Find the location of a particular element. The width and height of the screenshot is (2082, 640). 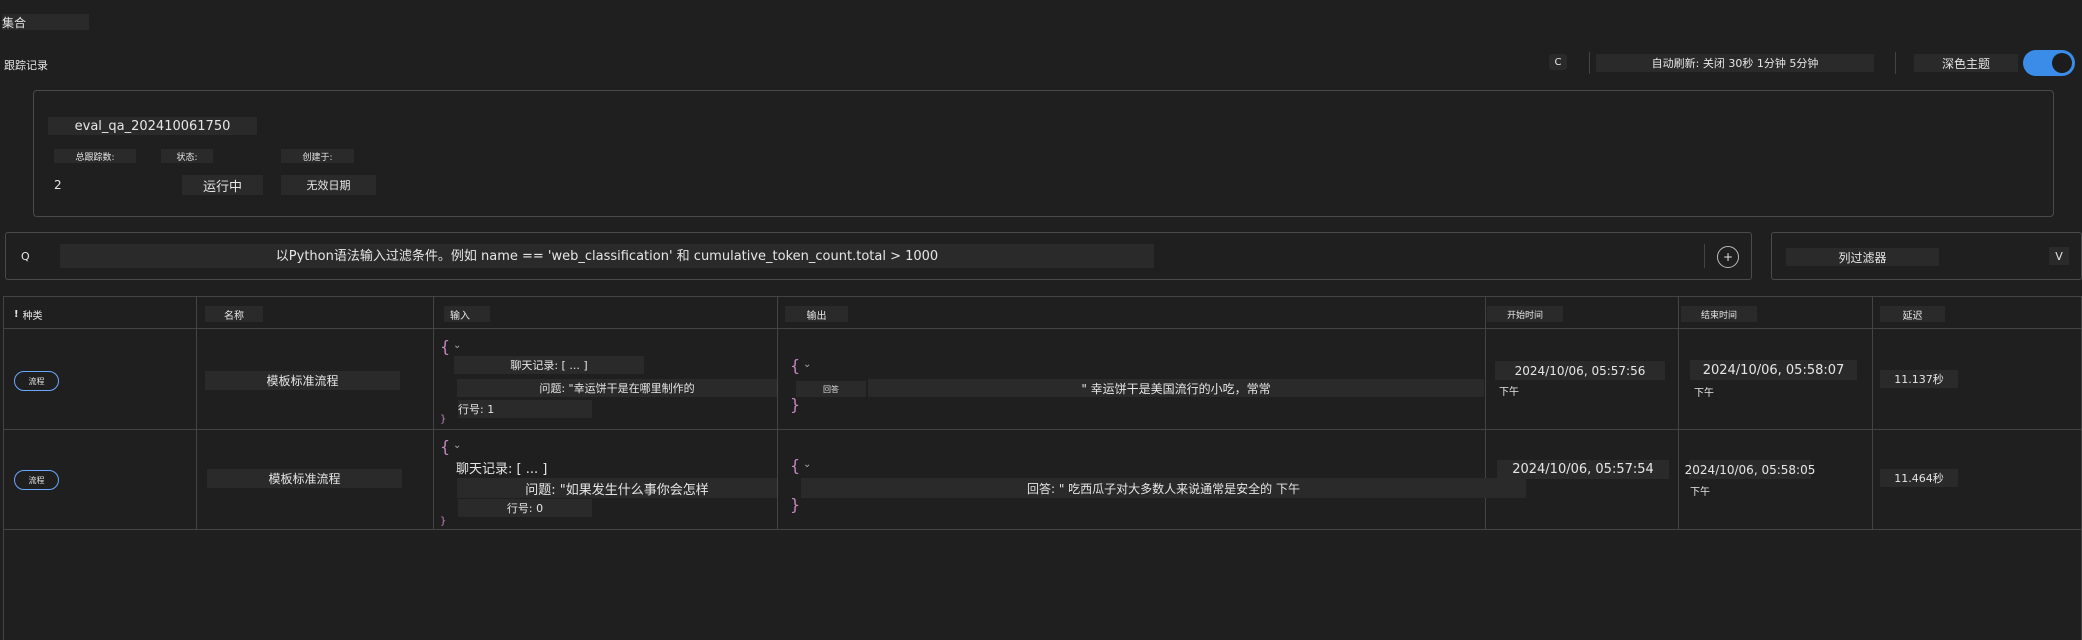

filter-divider is located at coordinates (1704, 256).